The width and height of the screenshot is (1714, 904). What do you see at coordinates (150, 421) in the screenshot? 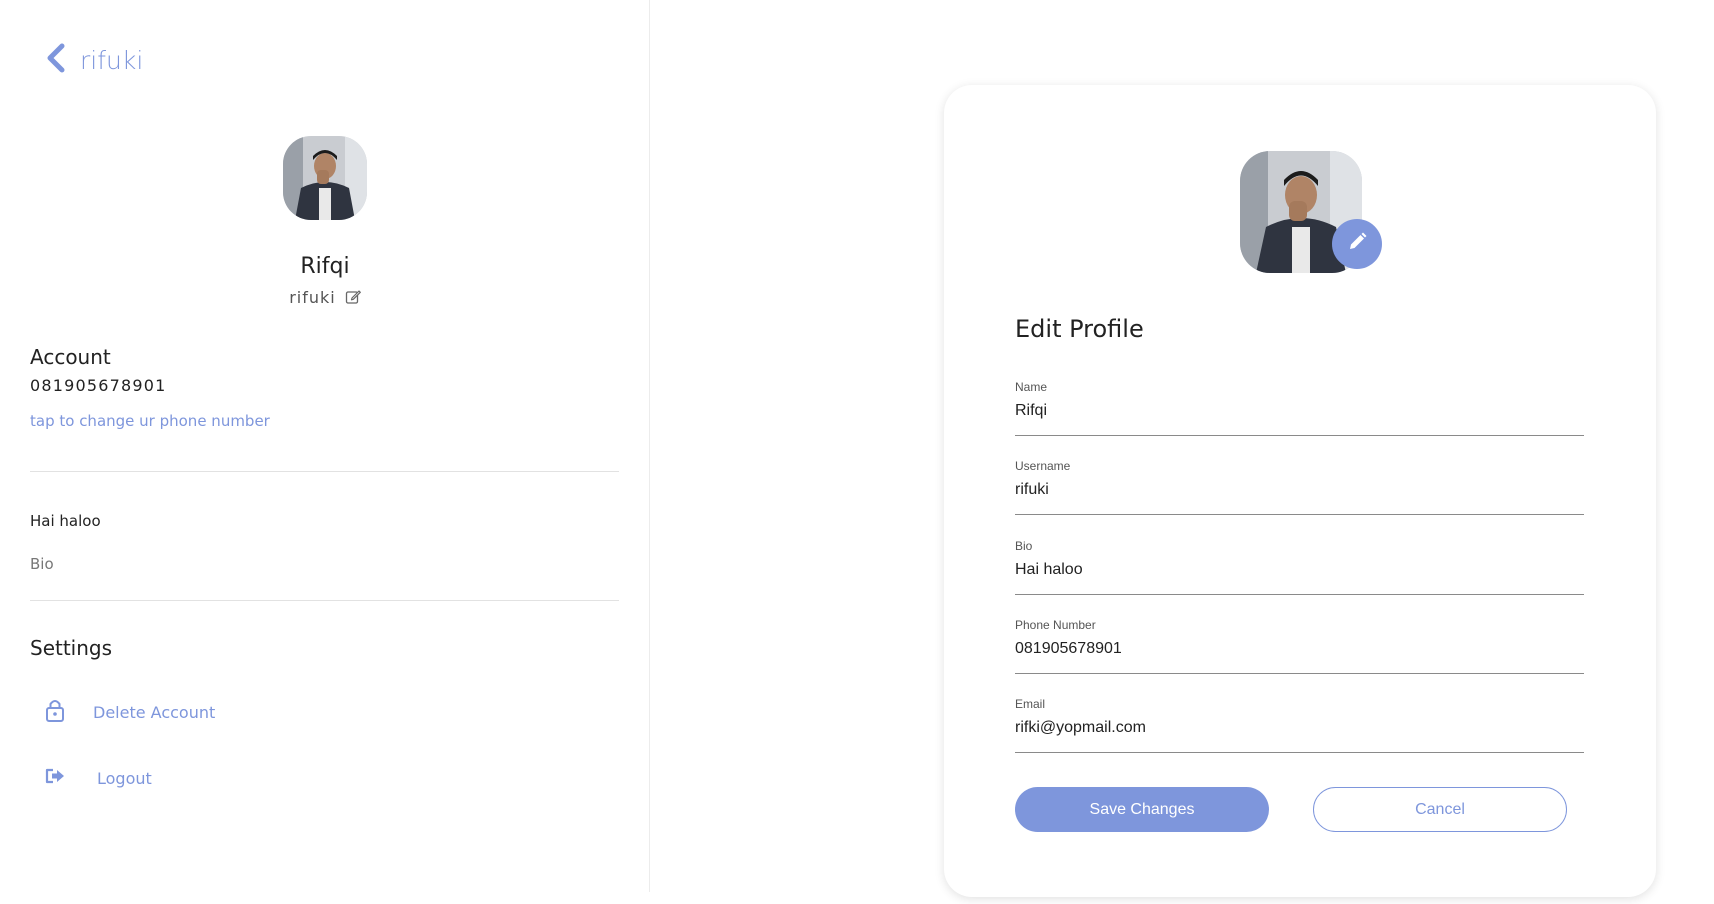
I see `change-phone-link: tap to change ur phone number` at bounding box center [150, 421].